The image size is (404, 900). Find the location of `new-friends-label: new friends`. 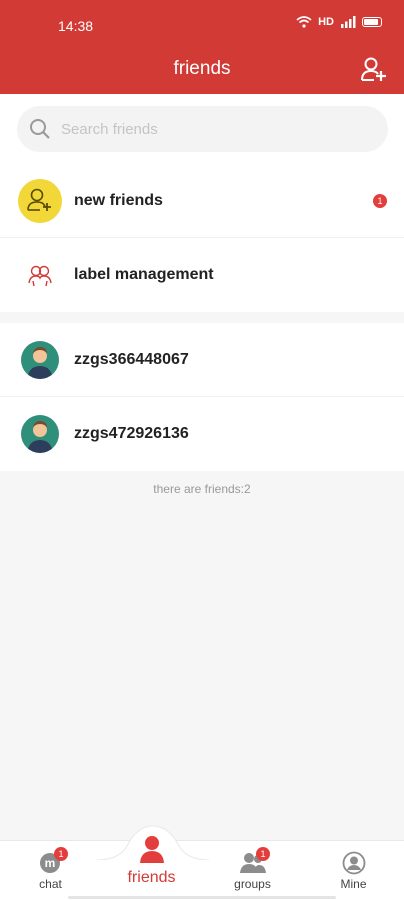

new-friends-label: new friends is located at coordinates (118, 200).